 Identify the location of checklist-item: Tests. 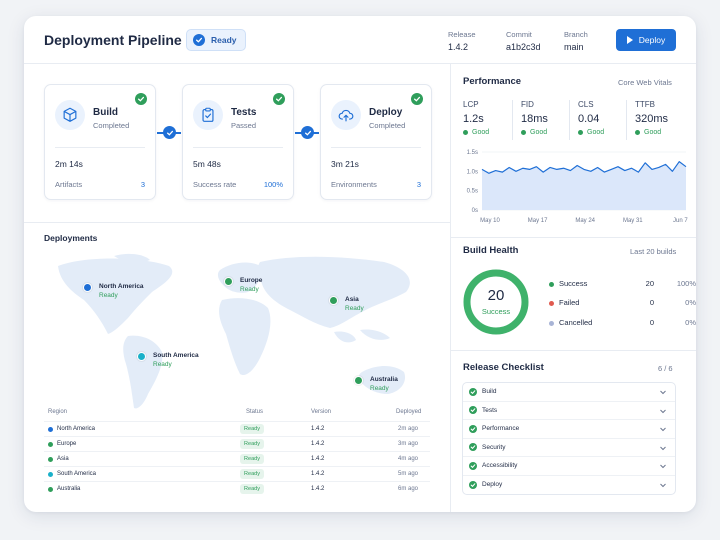
(569, 411).